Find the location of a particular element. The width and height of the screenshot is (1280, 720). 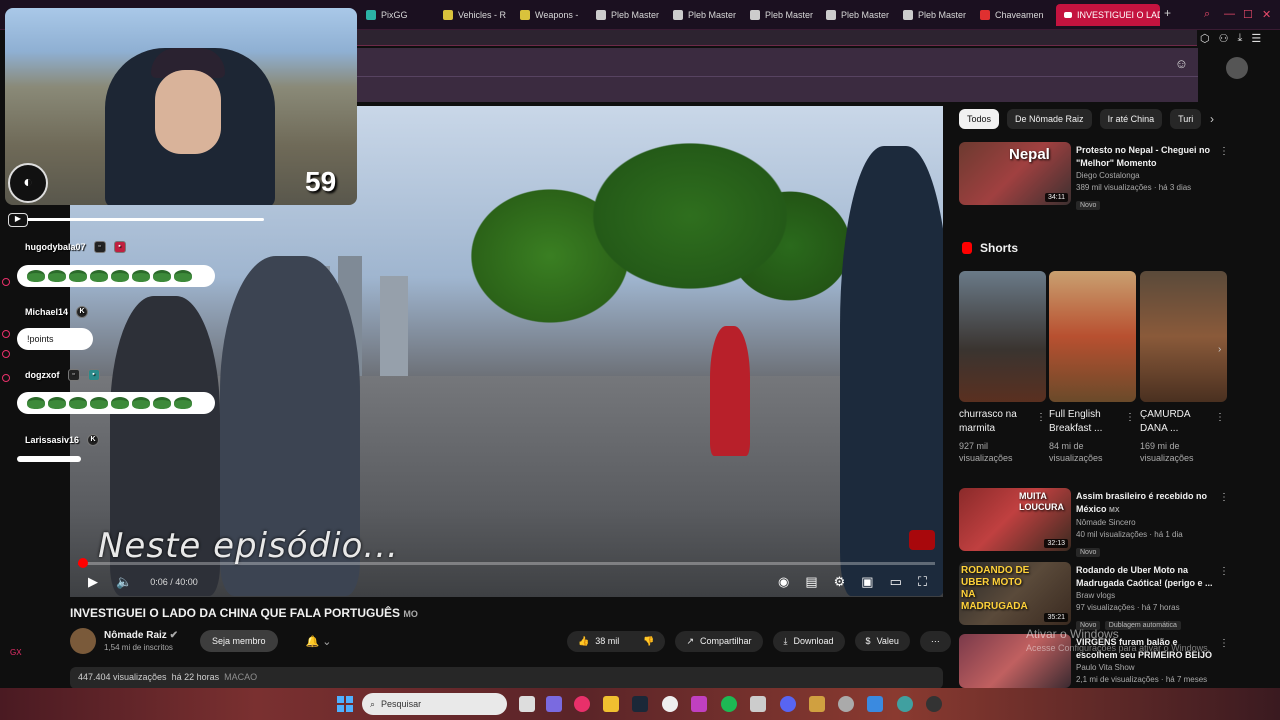

subtitles-icon: ▤ is located at coordinates (811, 582).